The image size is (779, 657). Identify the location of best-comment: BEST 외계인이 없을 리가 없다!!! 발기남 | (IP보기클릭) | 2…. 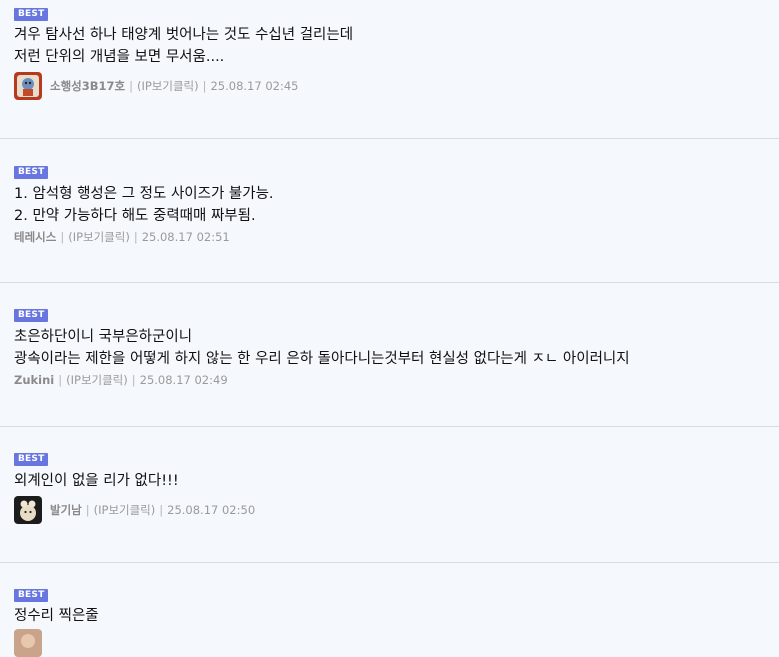
(389, 485).